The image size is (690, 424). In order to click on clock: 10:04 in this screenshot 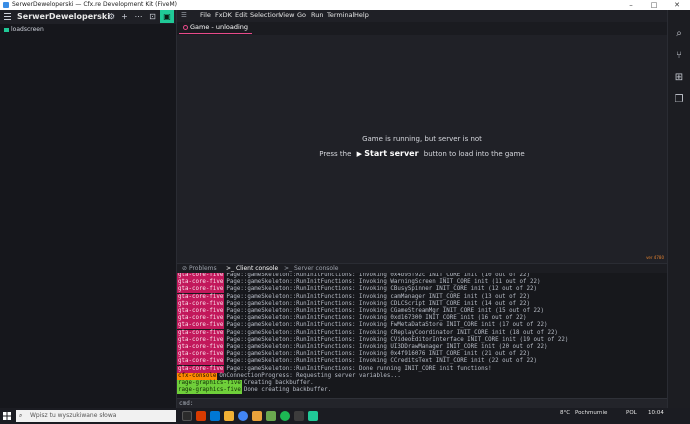, I will do `click(656, 413)`.